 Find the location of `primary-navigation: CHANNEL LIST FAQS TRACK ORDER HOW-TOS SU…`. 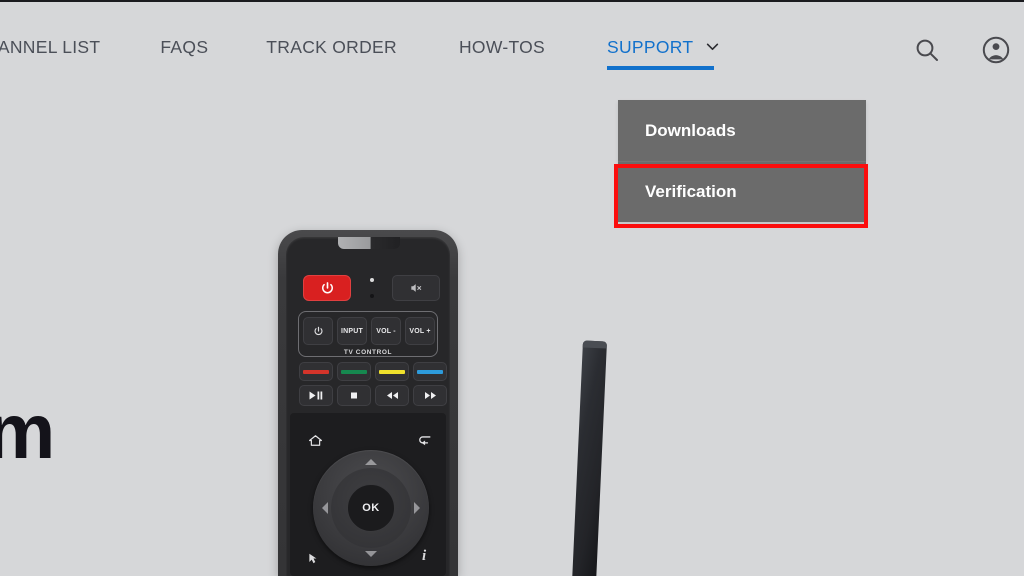

primary-navigation: CHANNEL LIST FAQS TRACK ORDER HOW-TOS SU… is located at coordinates (359, 50).